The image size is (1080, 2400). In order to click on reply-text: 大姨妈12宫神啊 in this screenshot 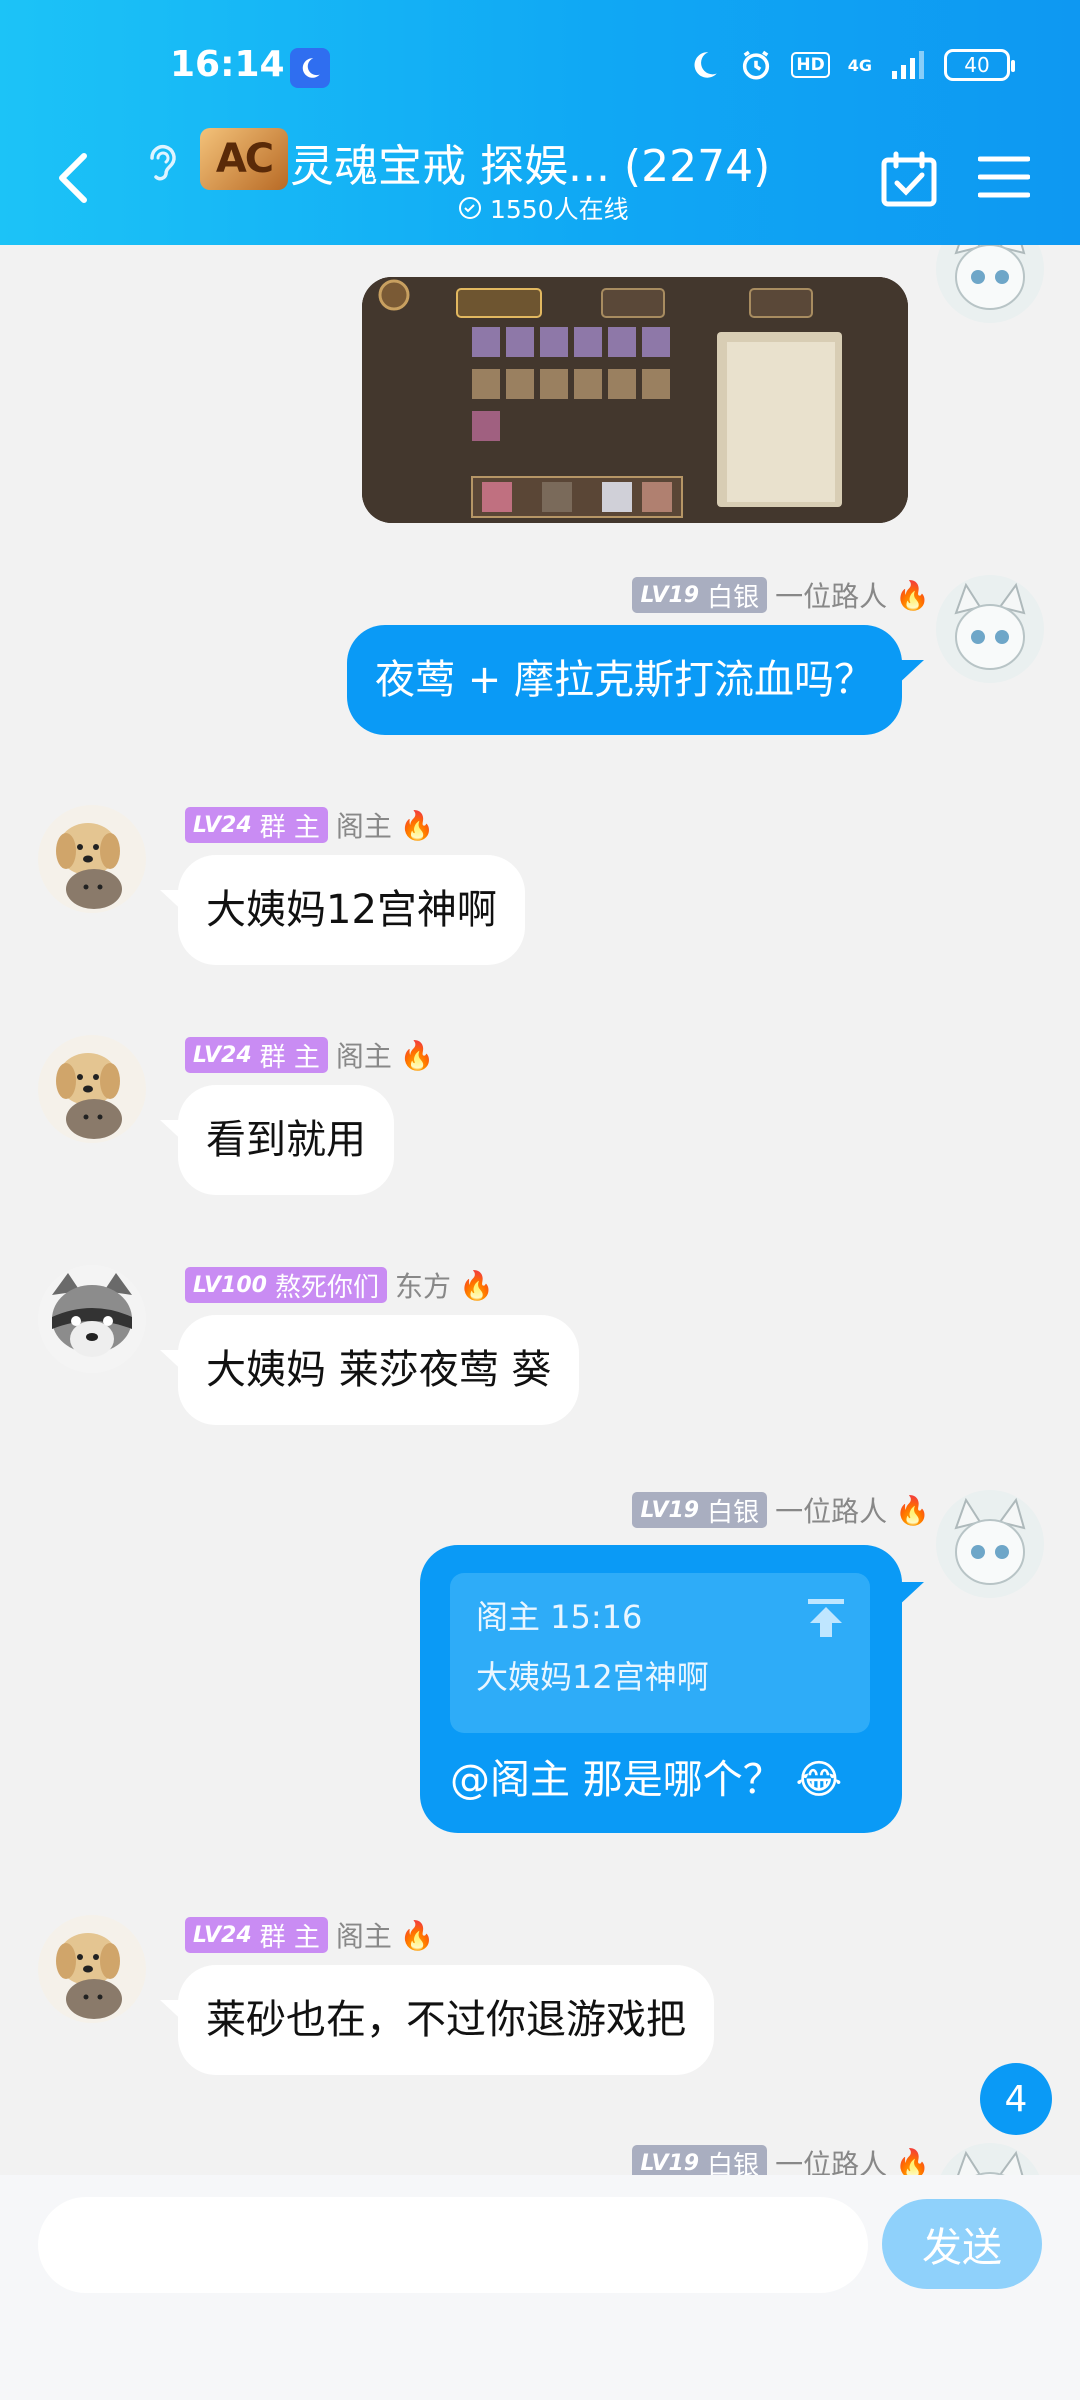, I will do `click(592, 1677)`.